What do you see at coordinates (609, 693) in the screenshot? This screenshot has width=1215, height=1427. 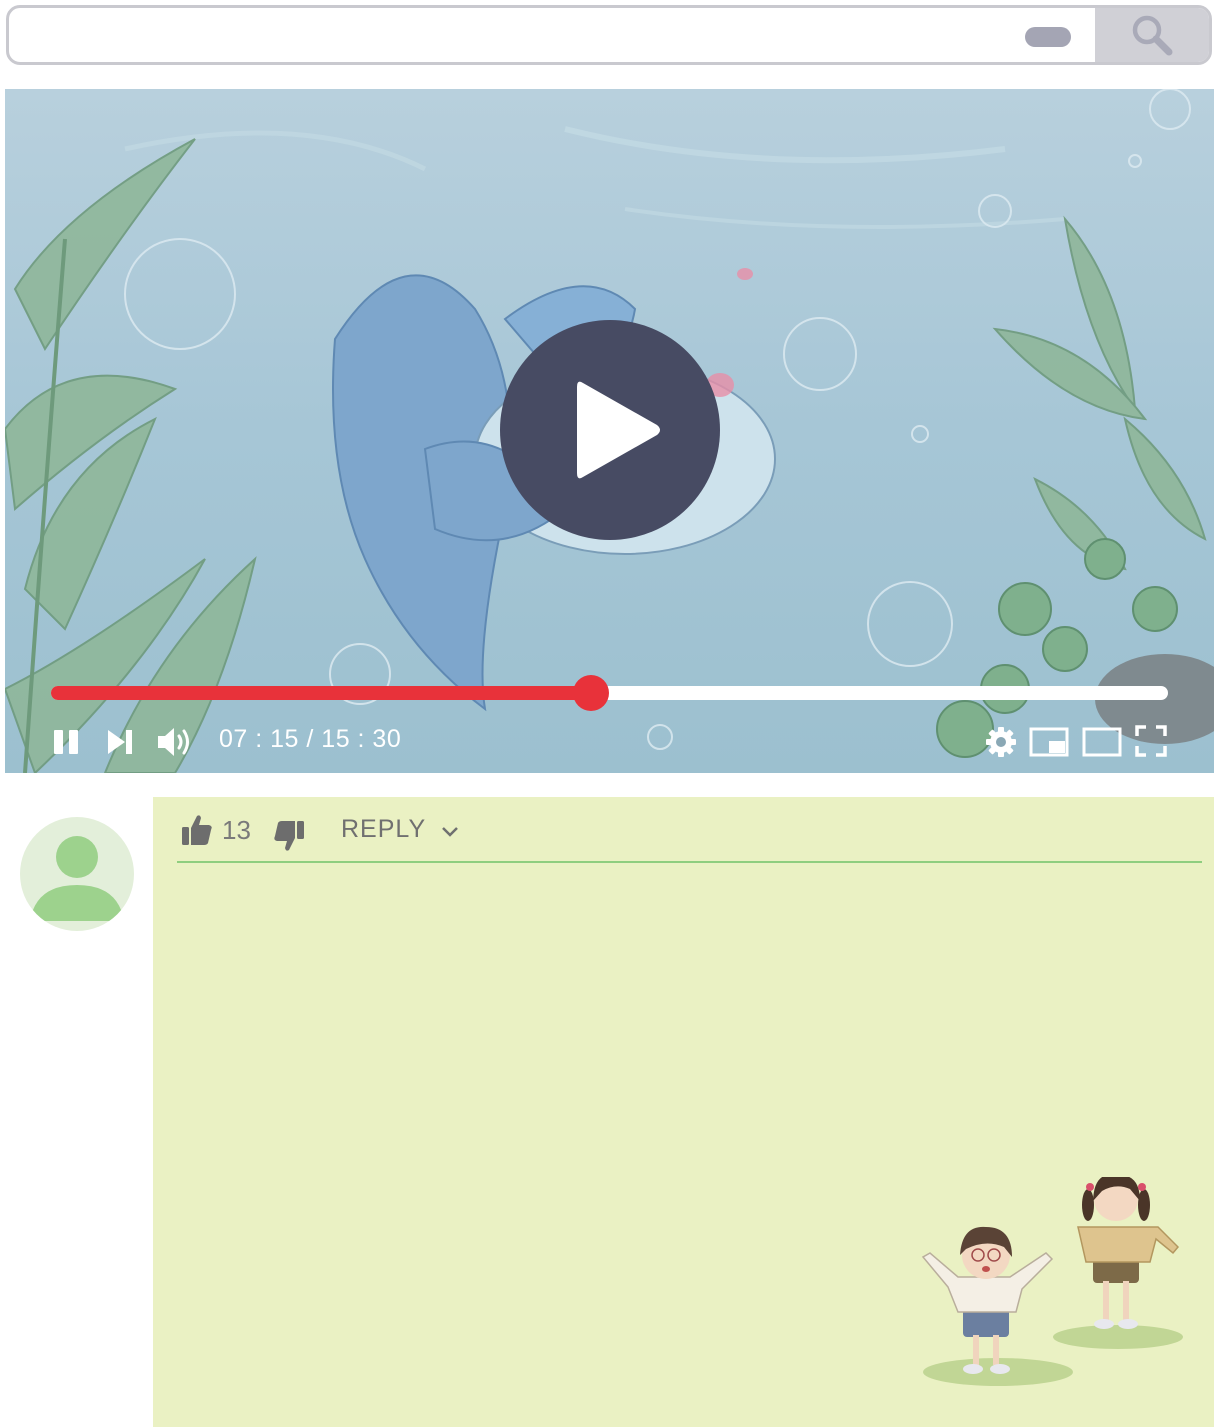 I see `progress-bar` at bounding box center [609, 693].